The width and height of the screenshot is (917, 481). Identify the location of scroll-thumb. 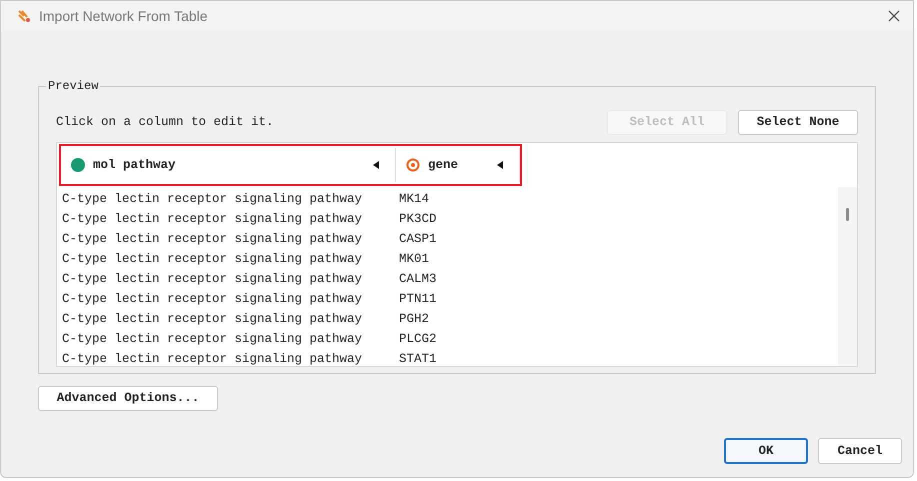
(847, 214).